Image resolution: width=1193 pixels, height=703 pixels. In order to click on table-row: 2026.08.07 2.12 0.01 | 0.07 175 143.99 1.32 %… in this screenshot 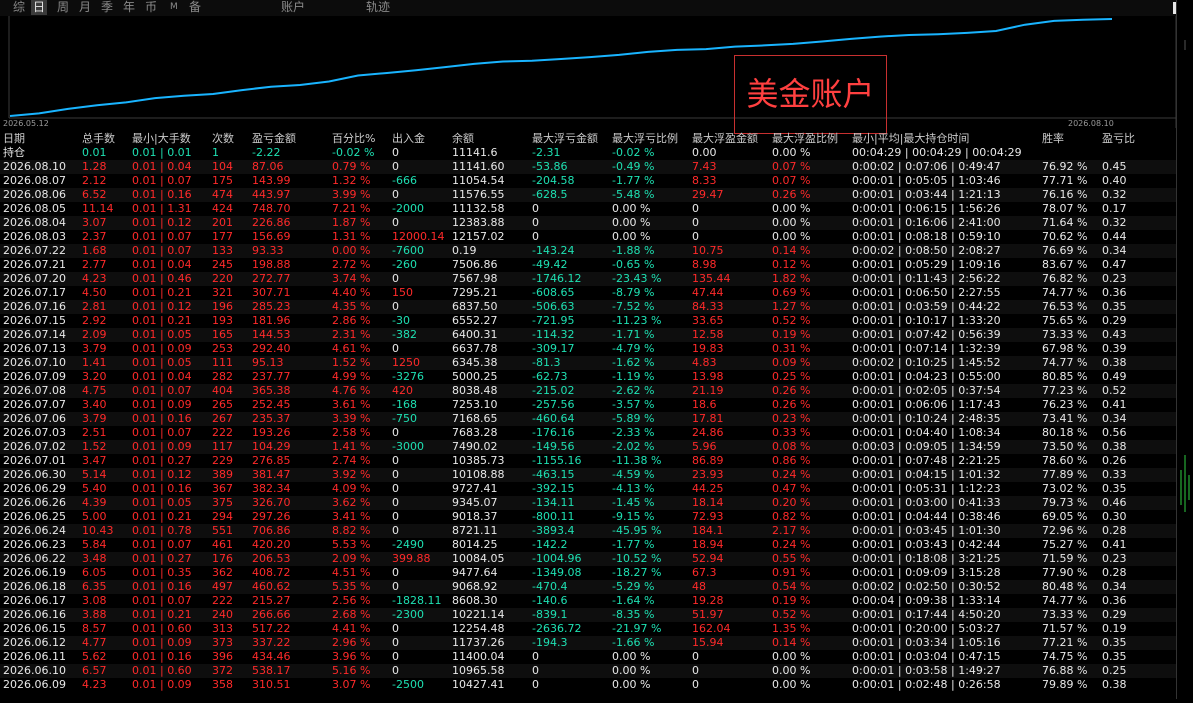, I will do `click(588, 181)`.